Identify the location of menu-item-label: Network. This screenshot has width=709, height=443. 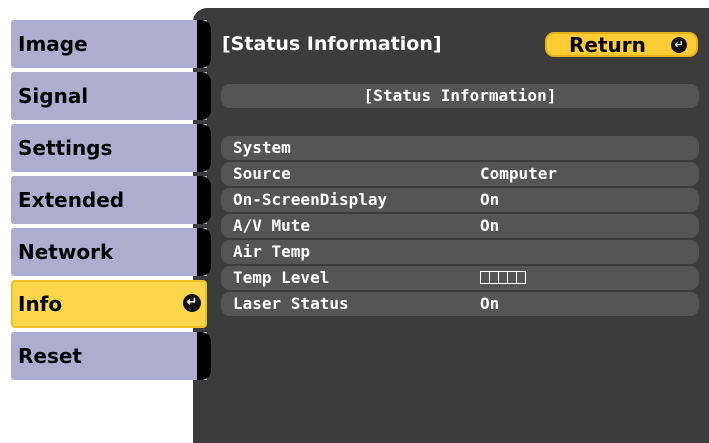
(66, 252).